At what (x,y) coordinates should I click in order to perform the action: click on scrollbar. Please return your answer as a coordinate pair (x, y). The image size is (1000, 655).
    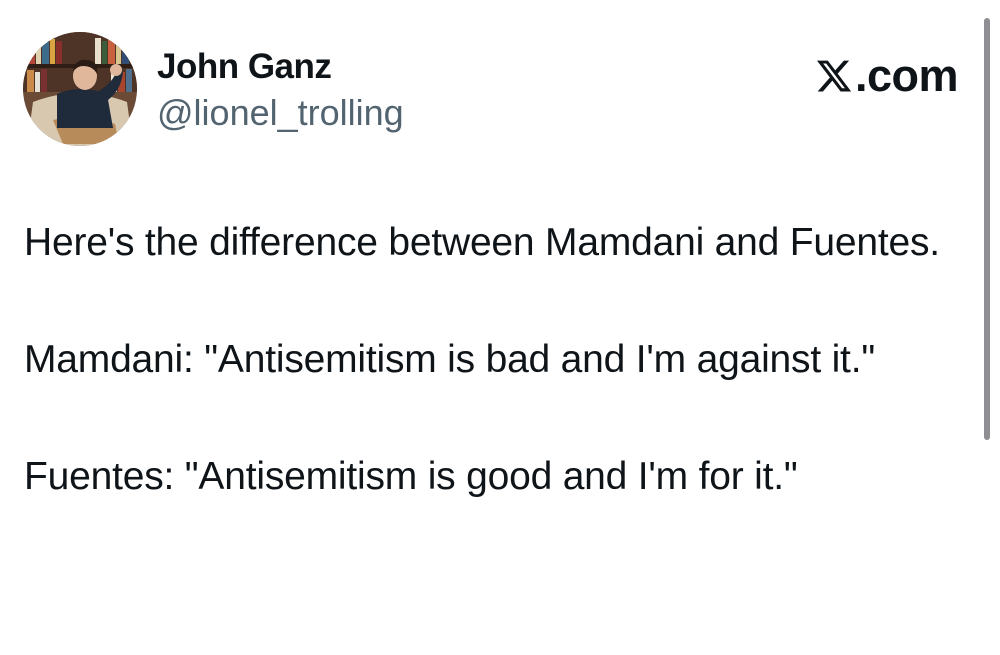
    Looking at the image, I should click on (987, 229).